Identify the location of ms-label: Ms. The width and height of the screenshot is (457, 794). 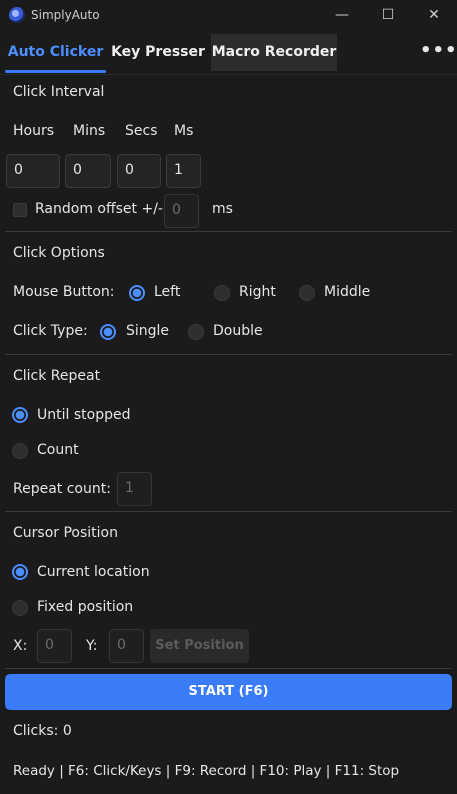
(184, 131).